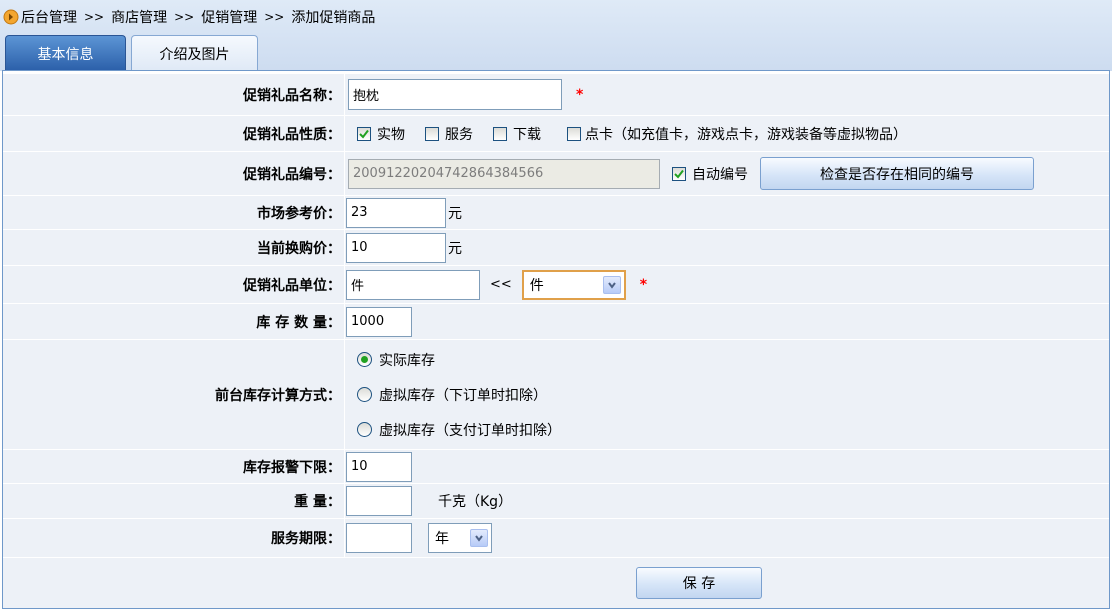  What do you see at coordinates (536, 285) in the screenshot?
I see `select-value: 件` at bounding box center [536, 285].